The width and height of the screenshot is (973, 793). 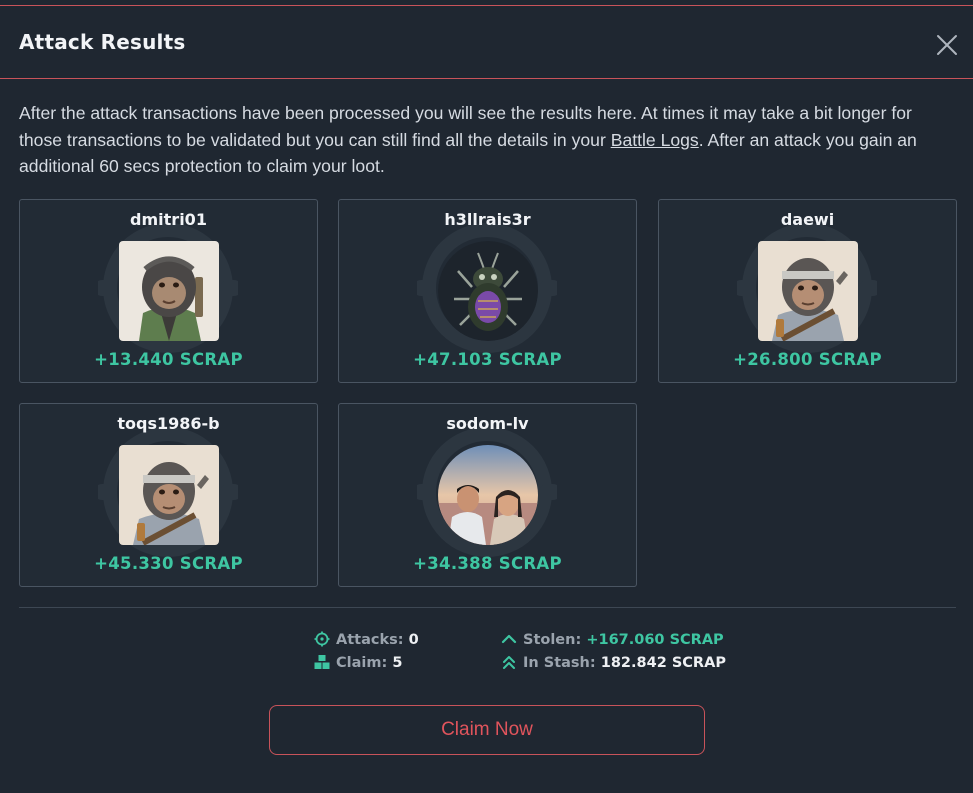 I want to click on reward-amount: +13.440 SCRAP, so click(x=168, y=359).